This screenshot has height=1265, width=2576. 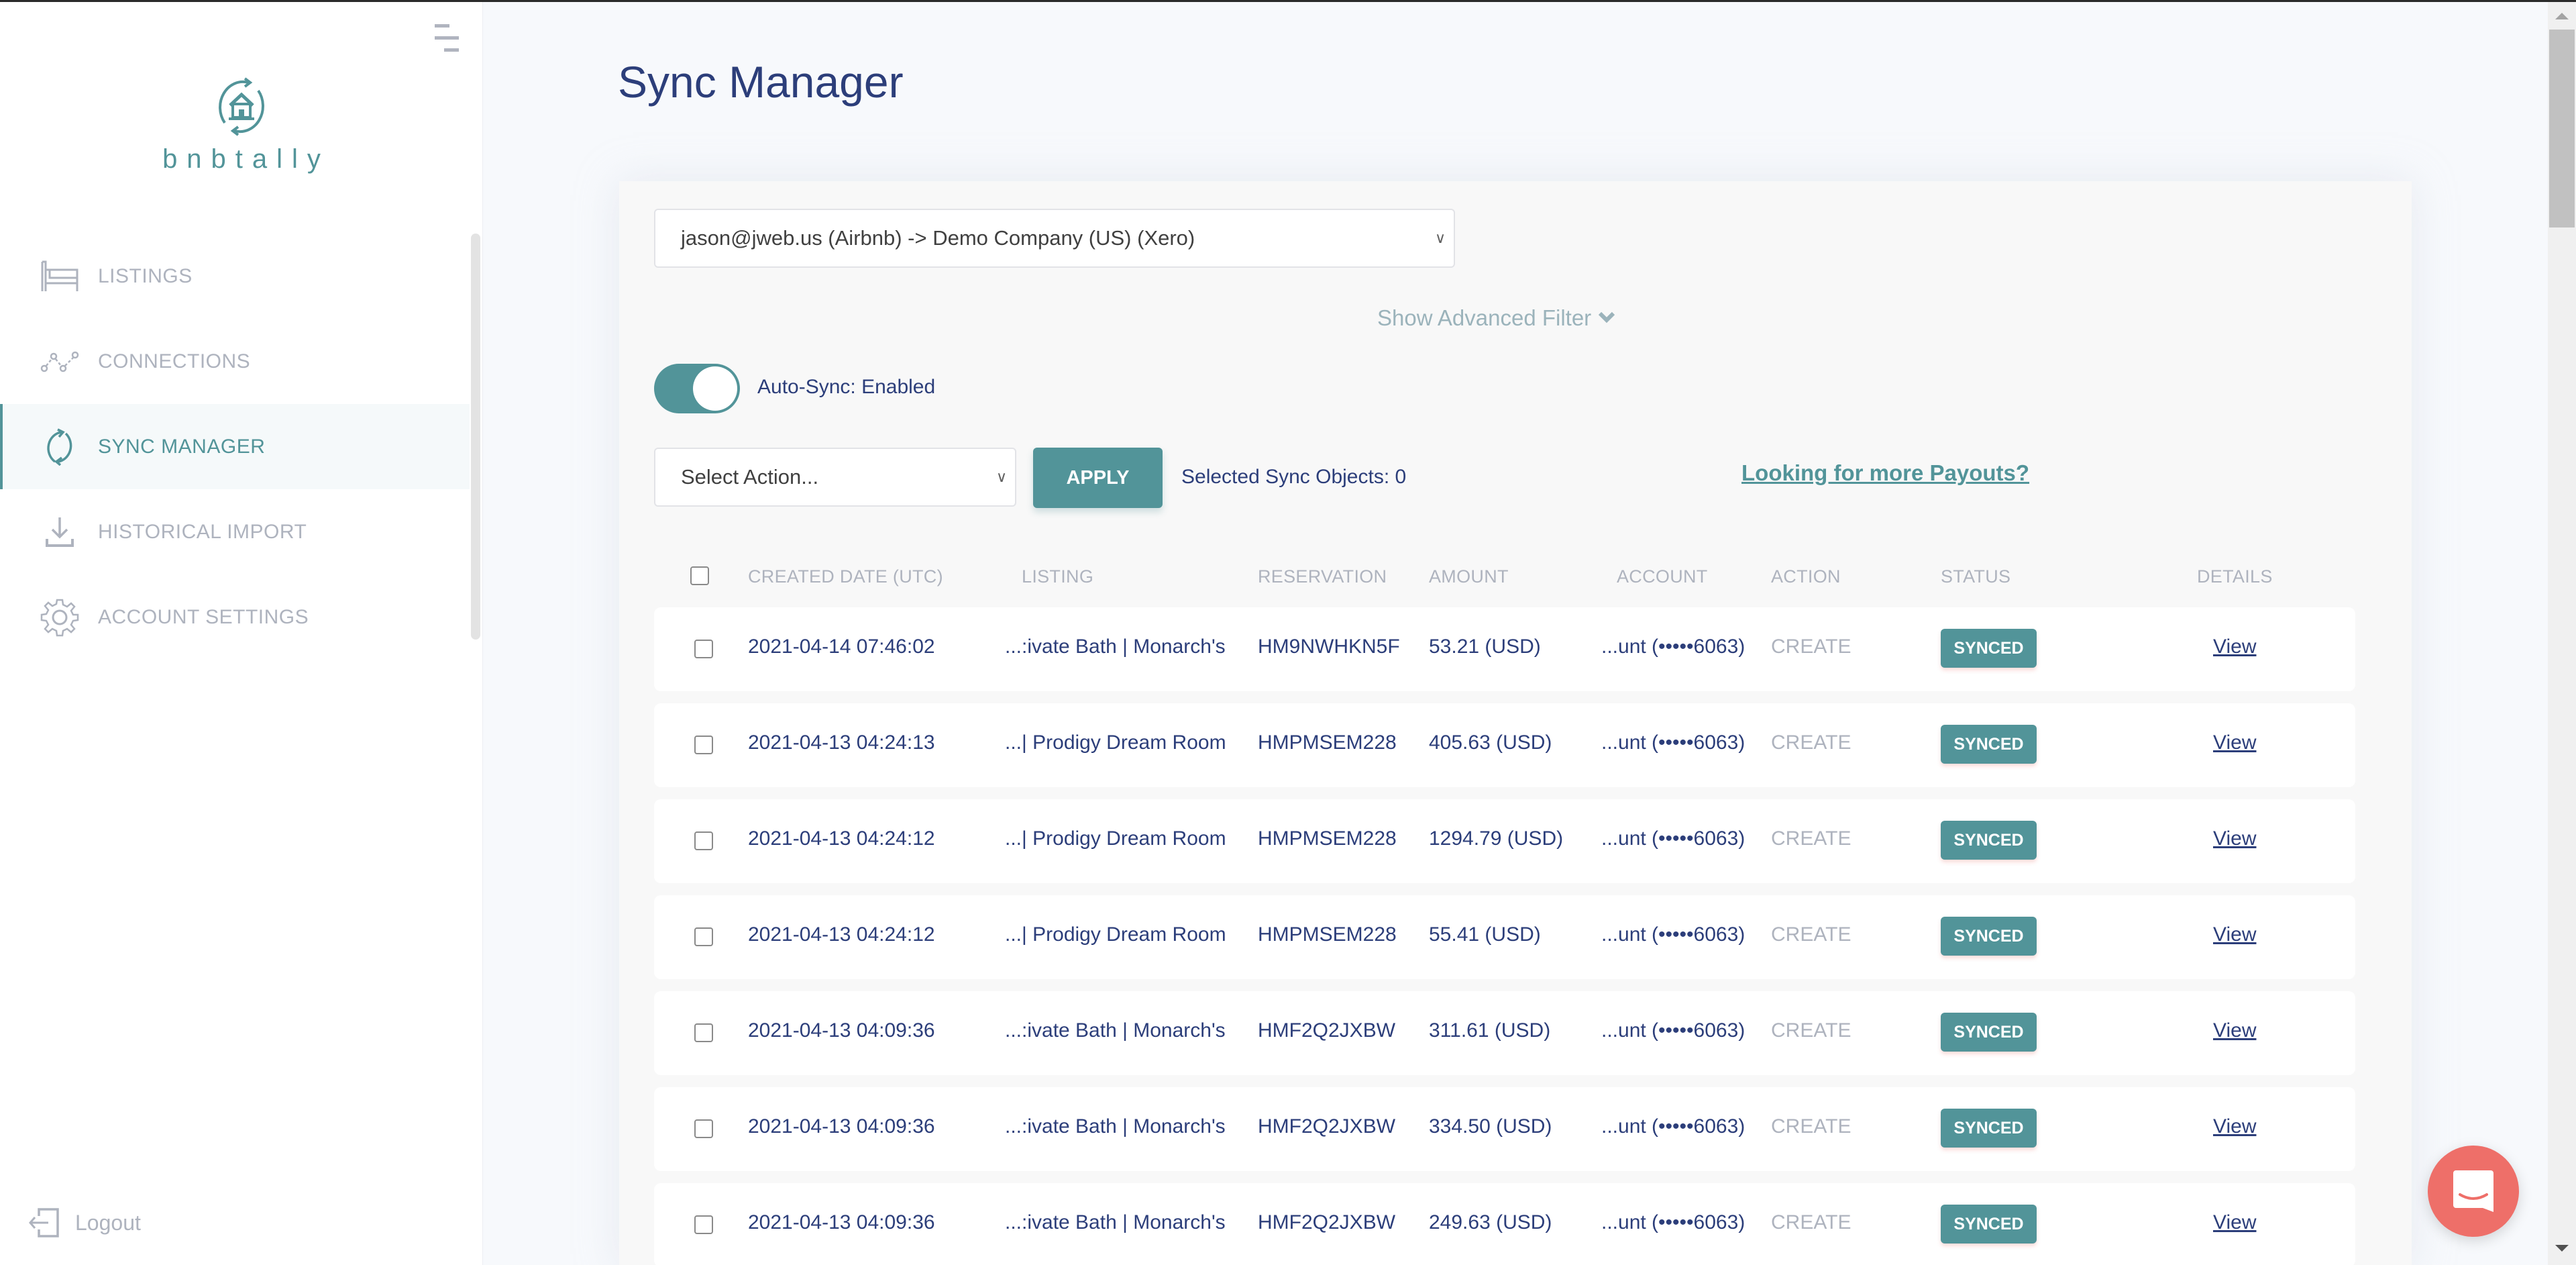 I want to click on advanced-filter-toggle: Show Advanced Filter, so click(x=1496, y=318).